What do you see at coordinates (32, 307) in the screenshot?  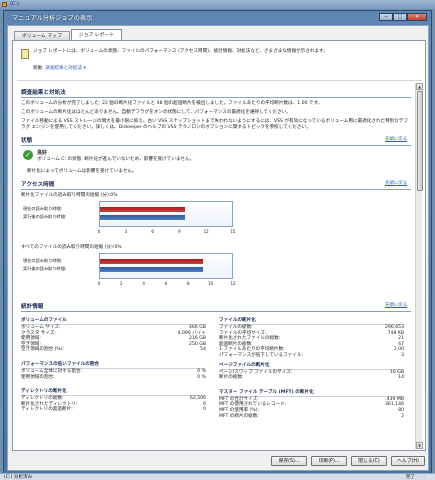 I see `stats-title: 統計情報` at bounding box center [32, 307].